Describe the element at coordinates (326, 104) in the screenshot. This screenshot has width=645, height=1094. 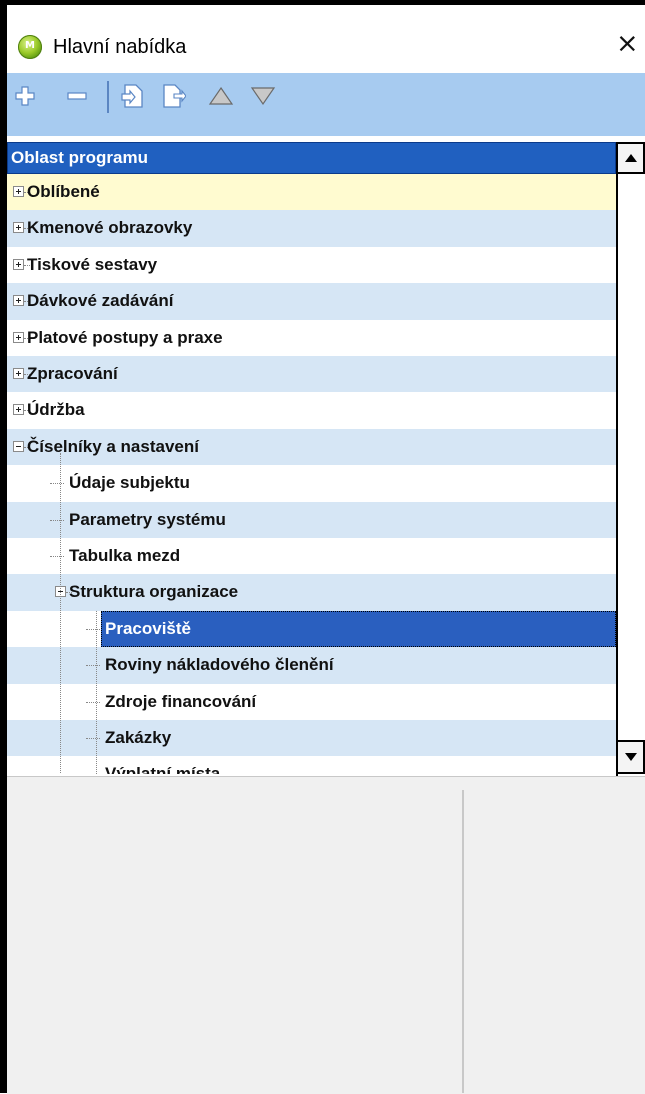
I see `toolbar` at that location.